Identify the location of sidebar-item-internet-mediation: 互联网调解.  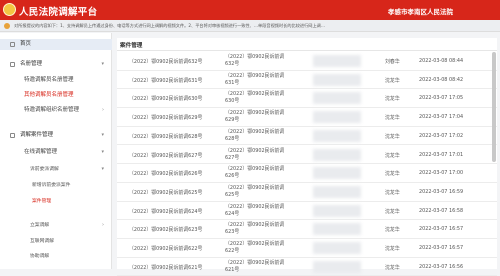
(56, 241).